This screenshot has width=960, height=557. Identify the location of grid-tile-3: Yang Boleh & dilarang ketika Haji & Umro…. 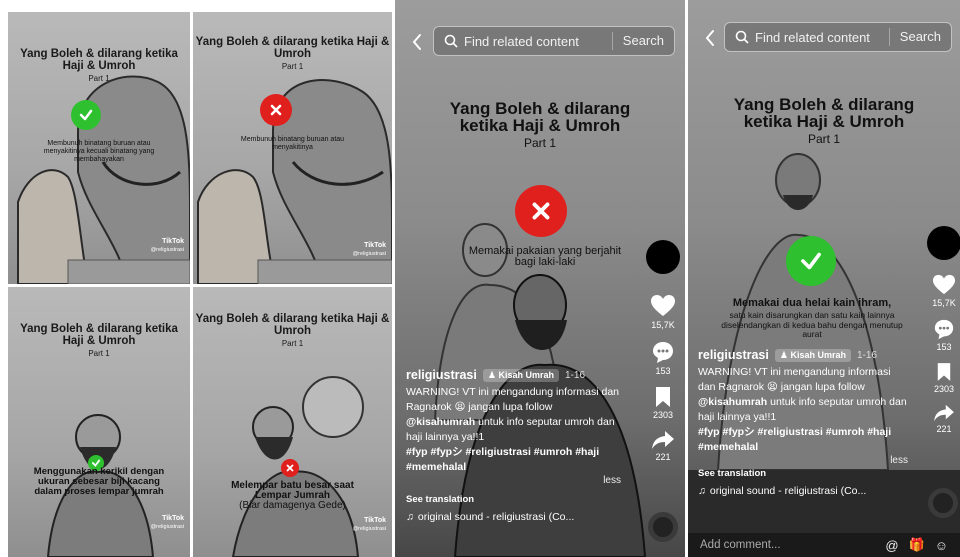
(99, 422).